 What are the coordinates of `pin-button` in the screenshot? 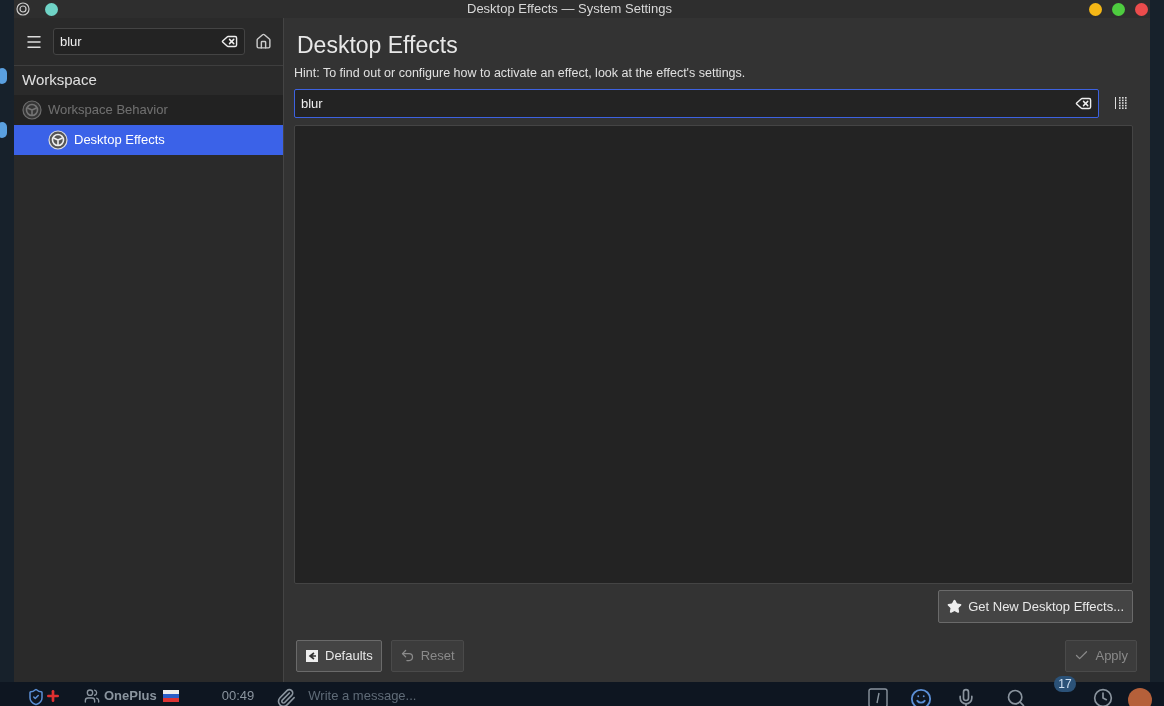 It's located at (51, 9).